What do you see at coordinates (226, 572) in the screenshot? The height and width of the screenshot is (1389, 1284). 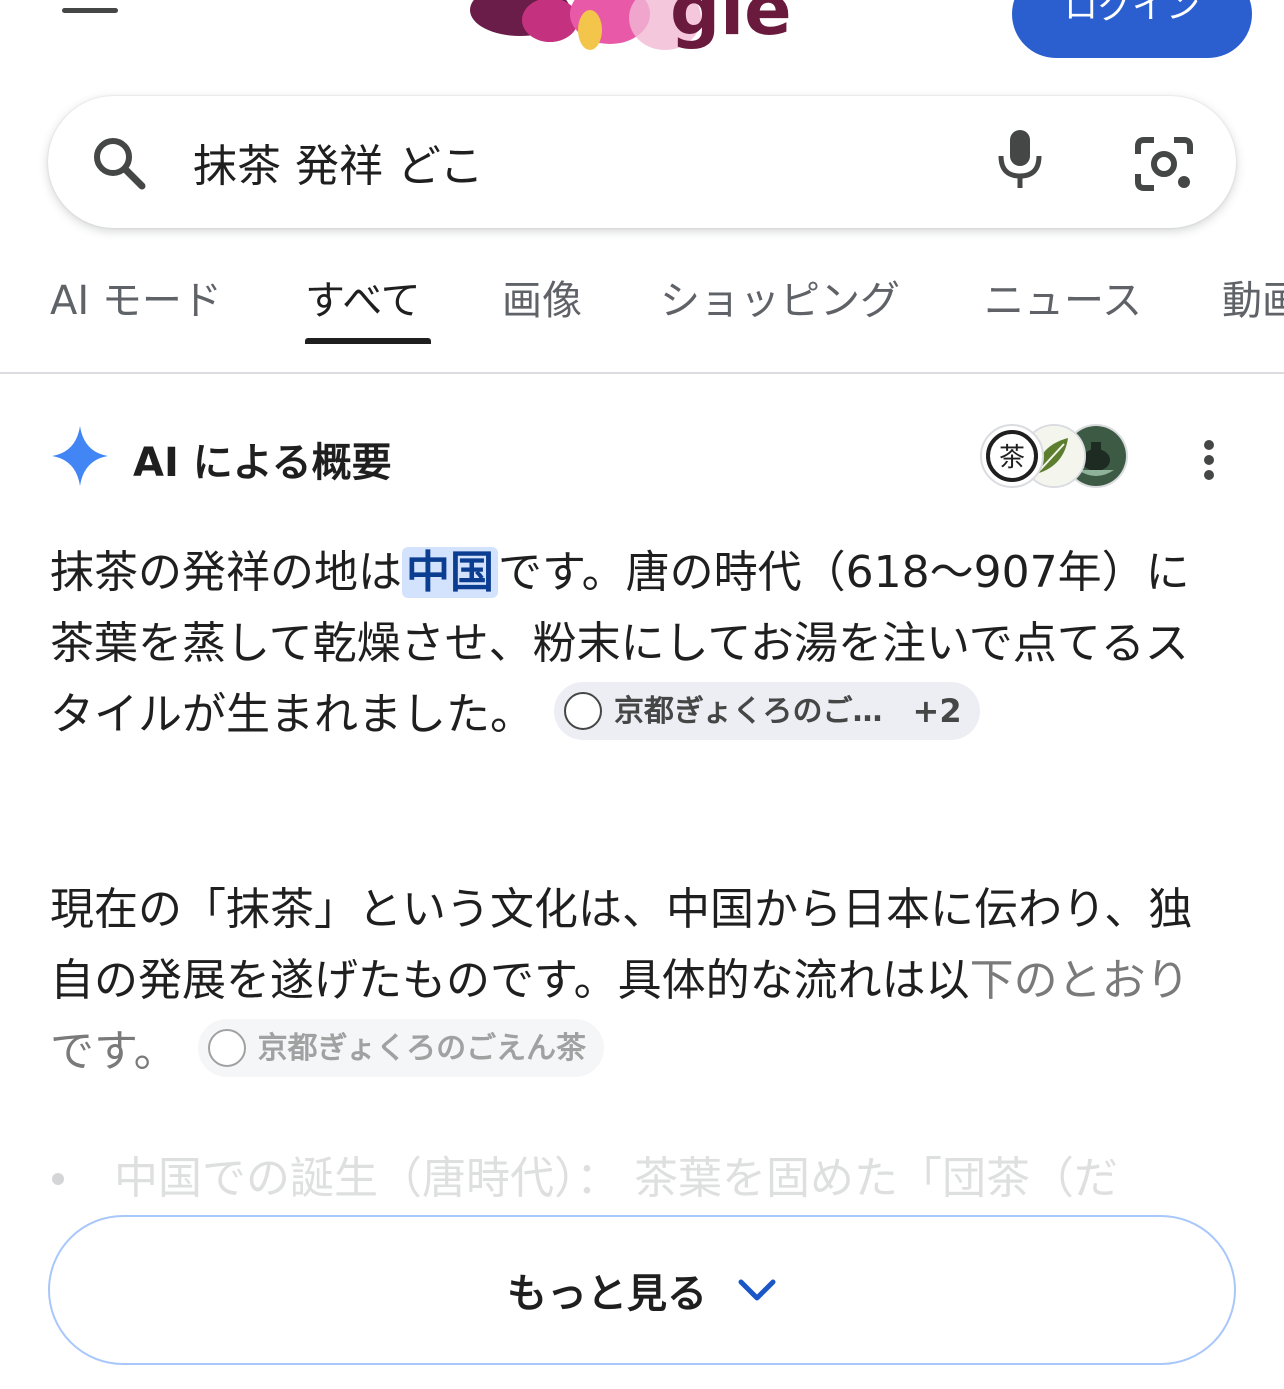 I see `paragraph-text: 抹茶の発祥の地は` at bounding box center [226, 572].